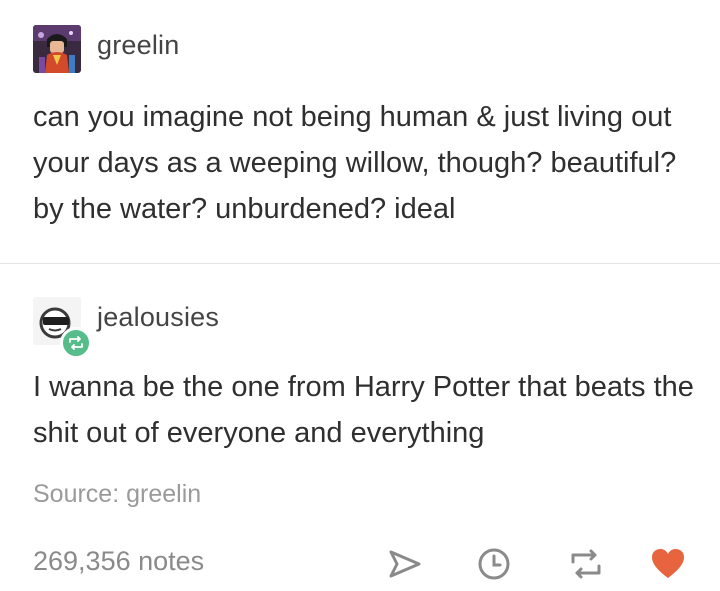 This screenshot has height=591, width=720. What do you see at coordinates (57, 49) in the screenshot?
I see `avatar` at bounding box center [57, 49].